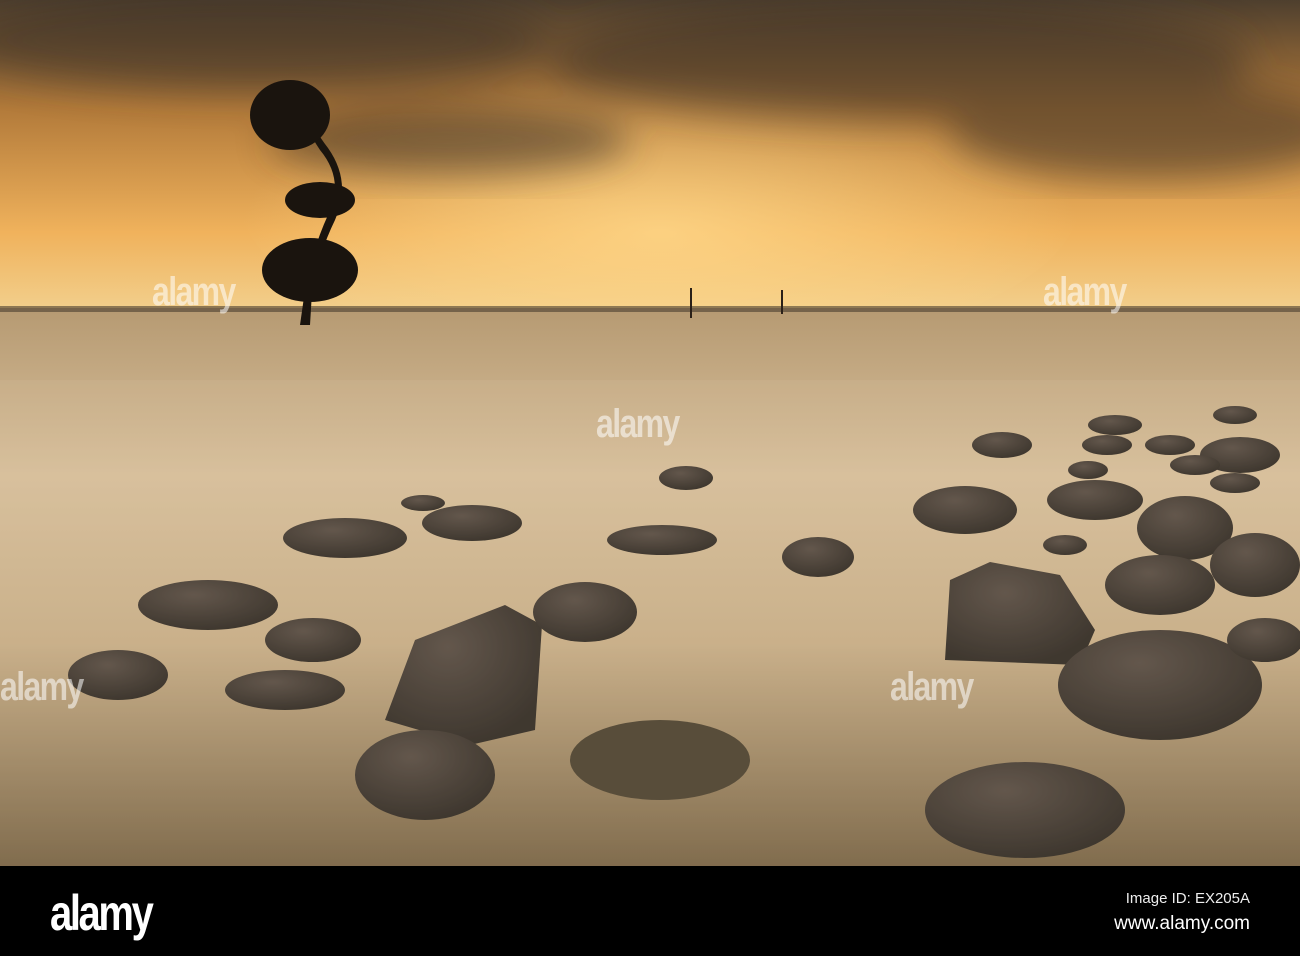  Describe the element at coordinates (1182, 924) in the screenshot. I see `website-link: www.alamy.com` at that location.